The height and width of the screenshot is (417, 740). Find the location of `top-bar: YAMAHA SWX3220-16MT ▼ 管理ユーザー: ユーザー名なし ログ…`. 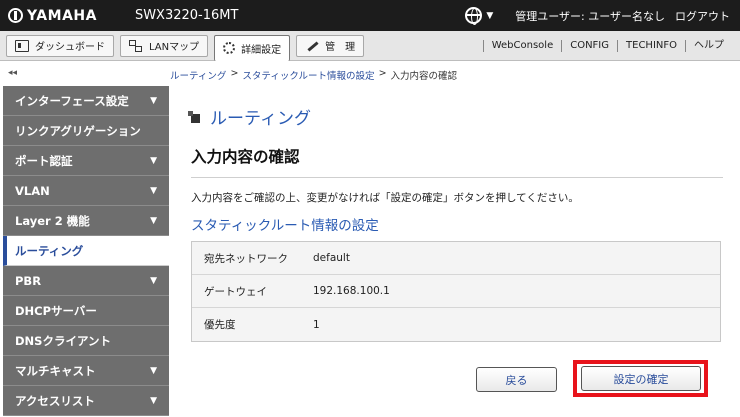

top-bar: YAMAHA SWX3220-16MT ▼ 管理ユーザー: ユーザー名なし ログ… is located at coordinates (370, 15).